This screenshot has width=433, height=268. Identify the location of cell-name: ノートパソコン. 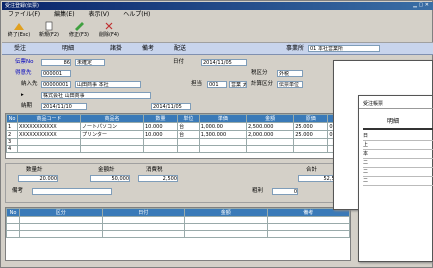
(112, 126).